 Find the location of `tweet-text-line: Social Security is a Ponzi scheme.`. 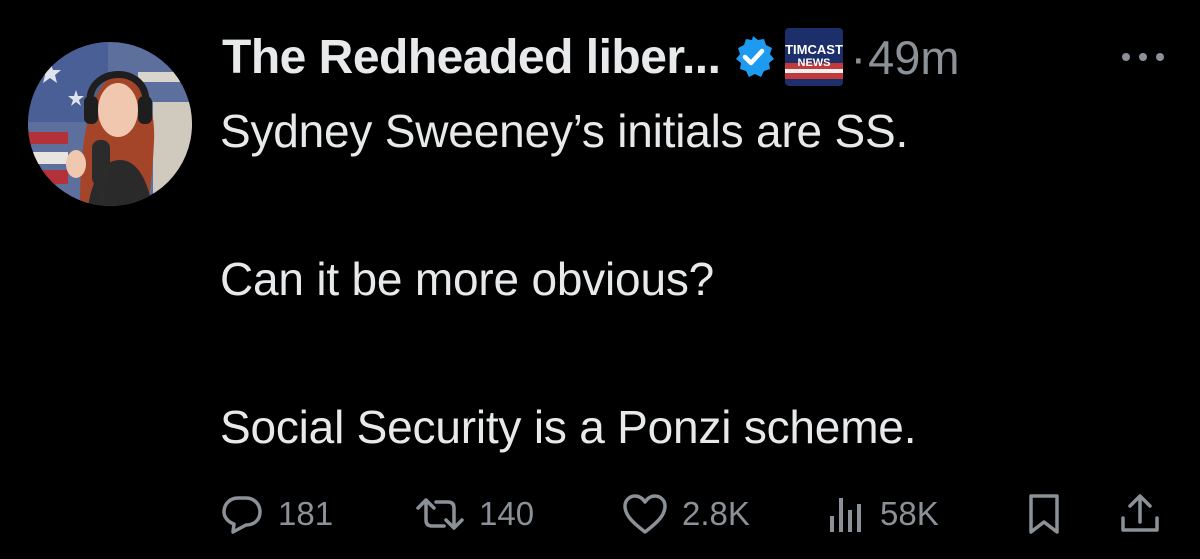

tweet-text-line: Social Security is a Ponzi scheme. is located at coordinates (568, 427).